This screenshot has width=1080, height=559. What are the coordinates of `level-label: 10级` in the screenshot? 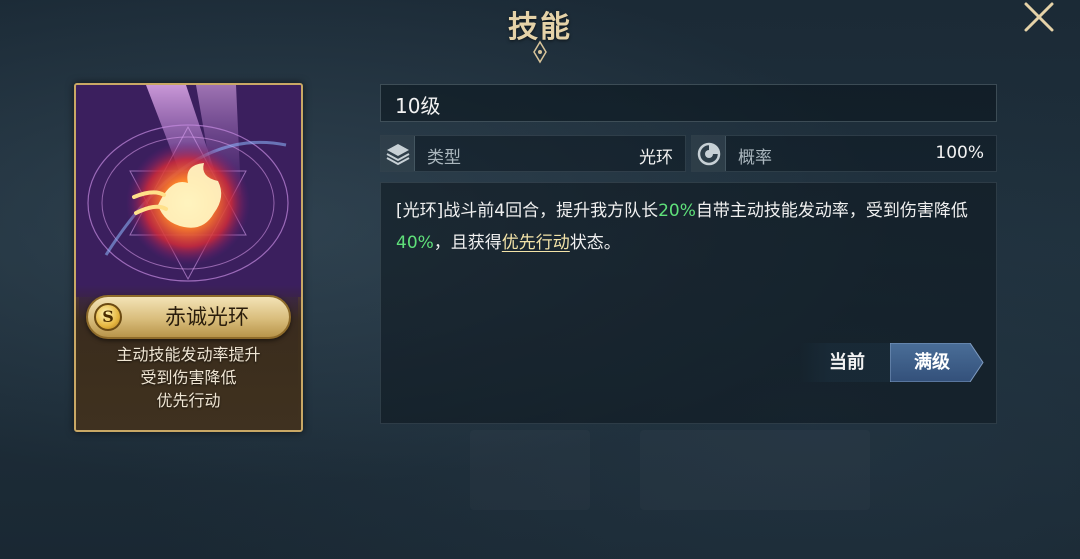 It's located at (418, 106).